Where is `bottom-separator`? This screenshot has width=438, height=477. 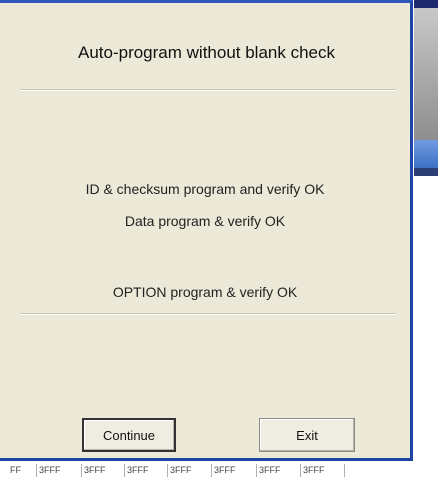 bottom-separator is located at coordinates (208, 314).